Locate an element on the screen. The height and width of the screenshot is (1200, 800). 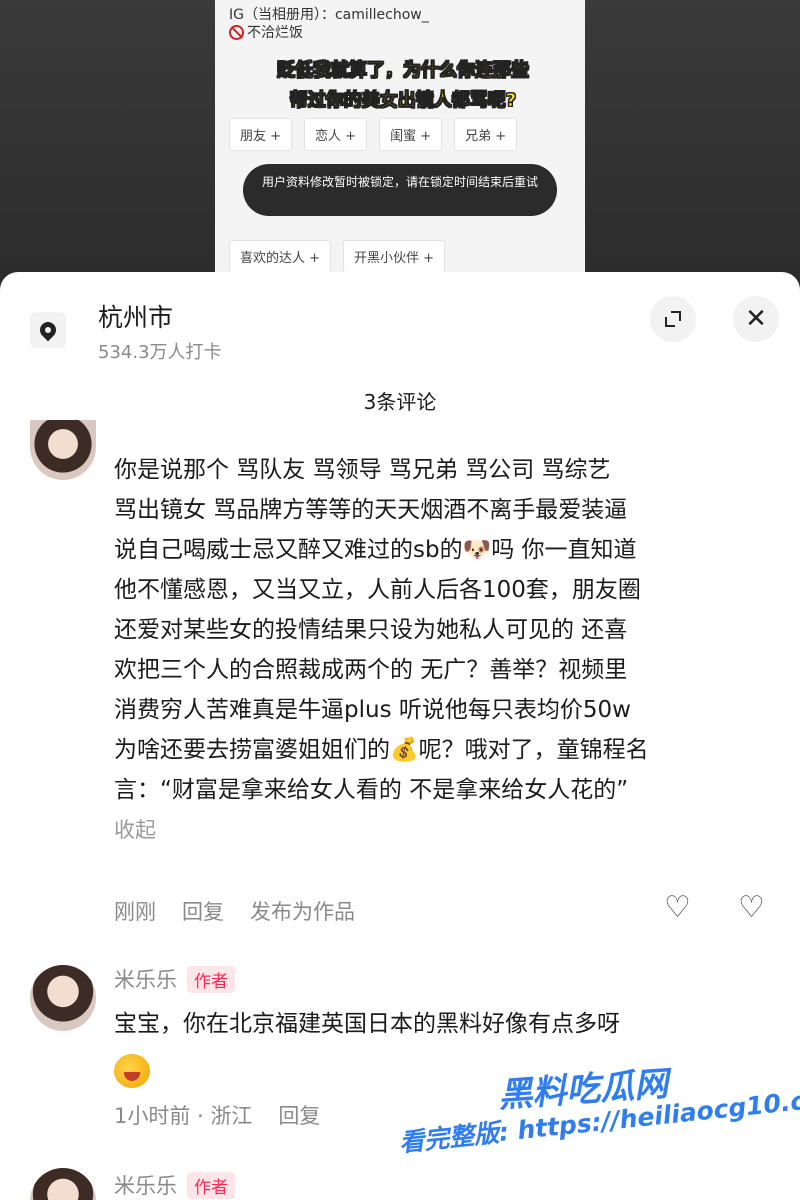
laugh-emoji-icon is located at coordinates (132, 1070).